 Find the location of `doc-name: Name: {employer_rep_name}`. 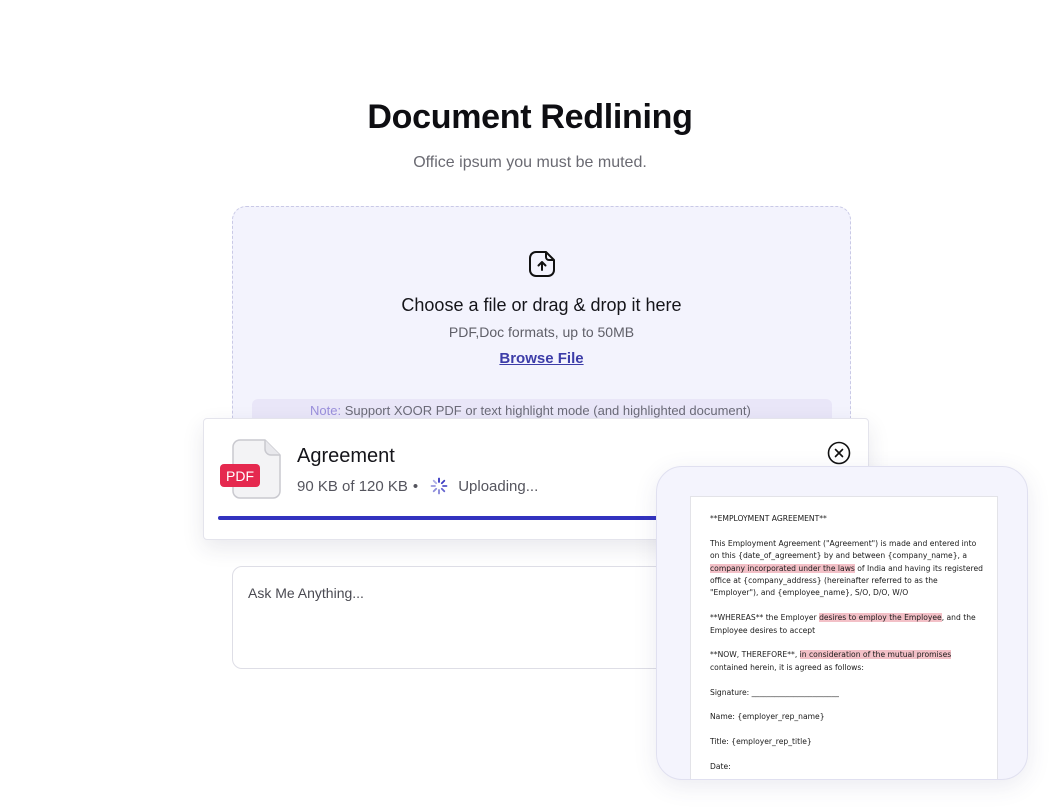

doc-name: Name: {employer_rep_name} is located at coordinates (767, 717).